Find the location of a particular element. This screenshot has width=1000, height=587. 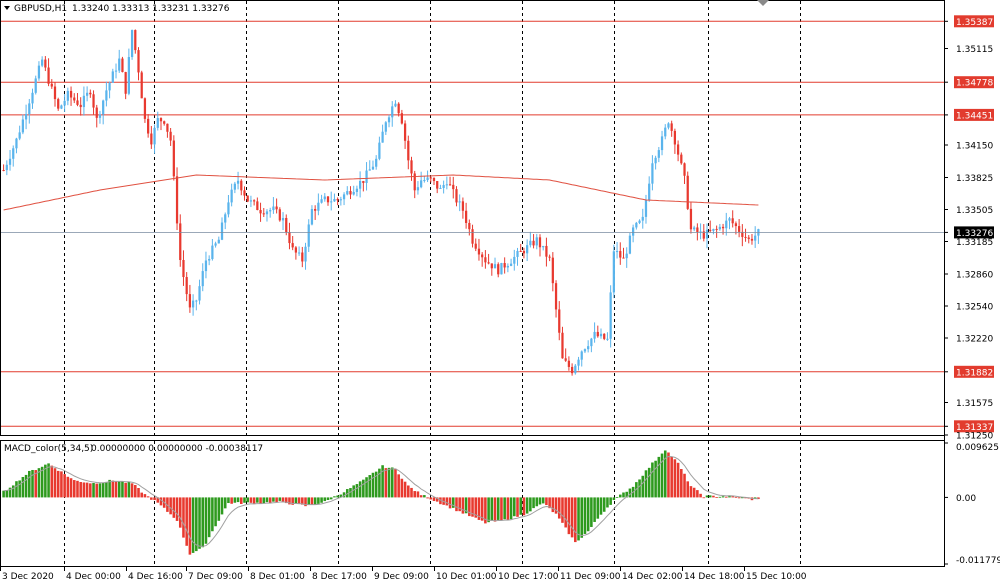

time-label: 10 Dec 17:00 is located at coordinates (528, 577).